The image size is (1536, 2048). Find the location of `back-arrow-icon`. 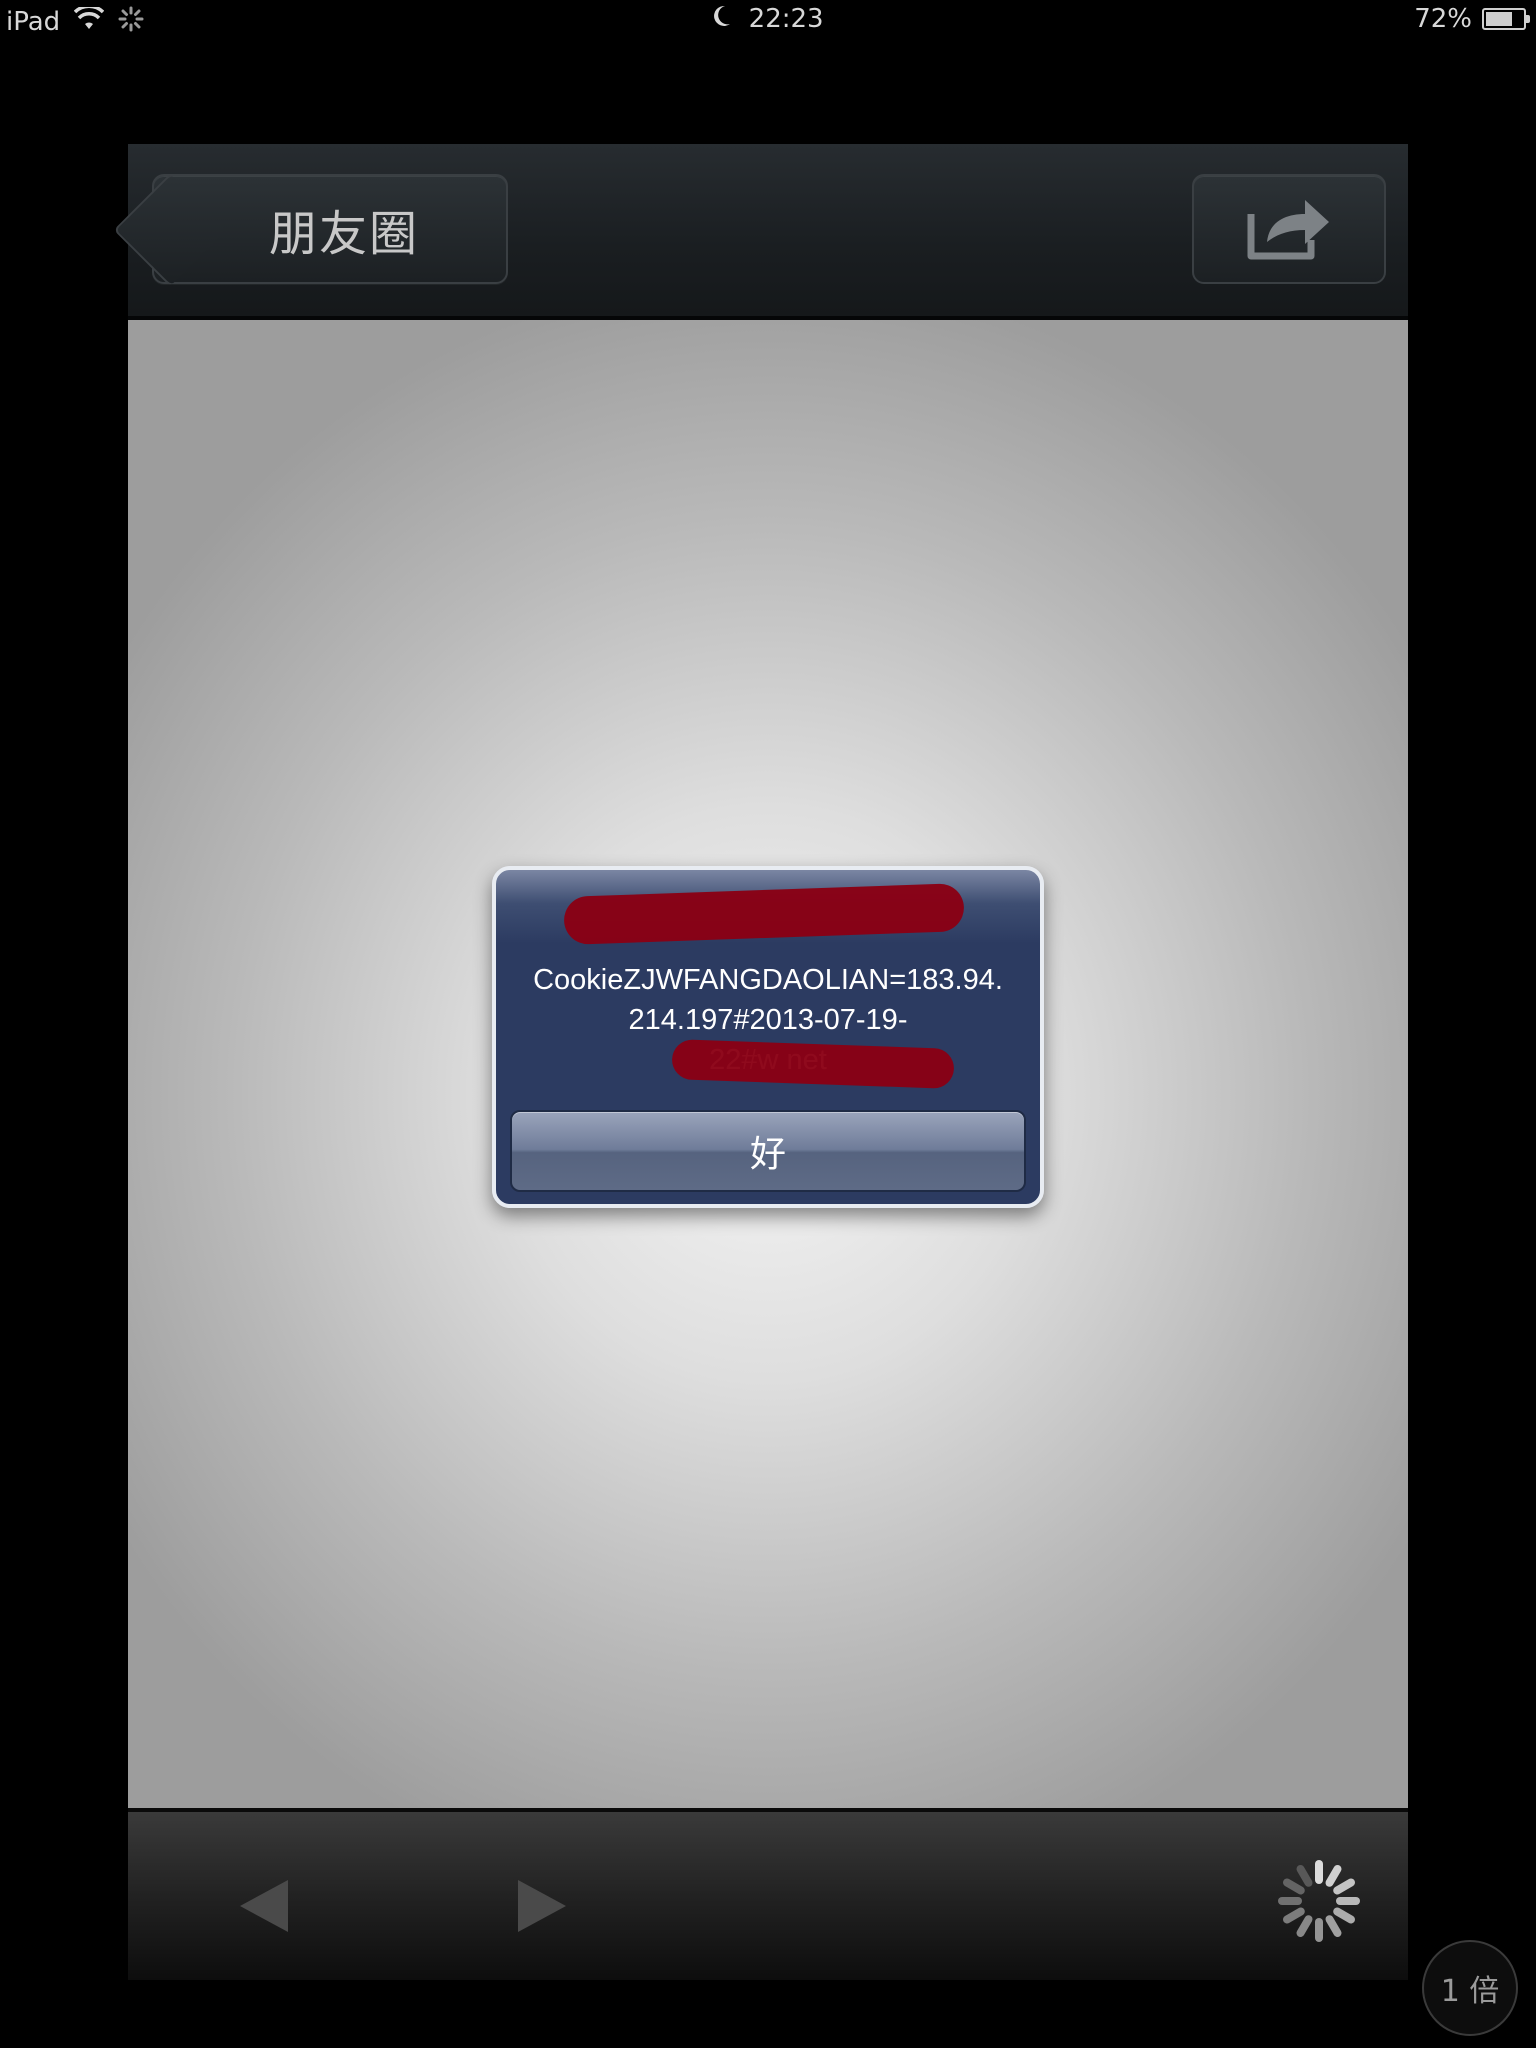

back-arrow-icon is located at coordinates (264, 1908).